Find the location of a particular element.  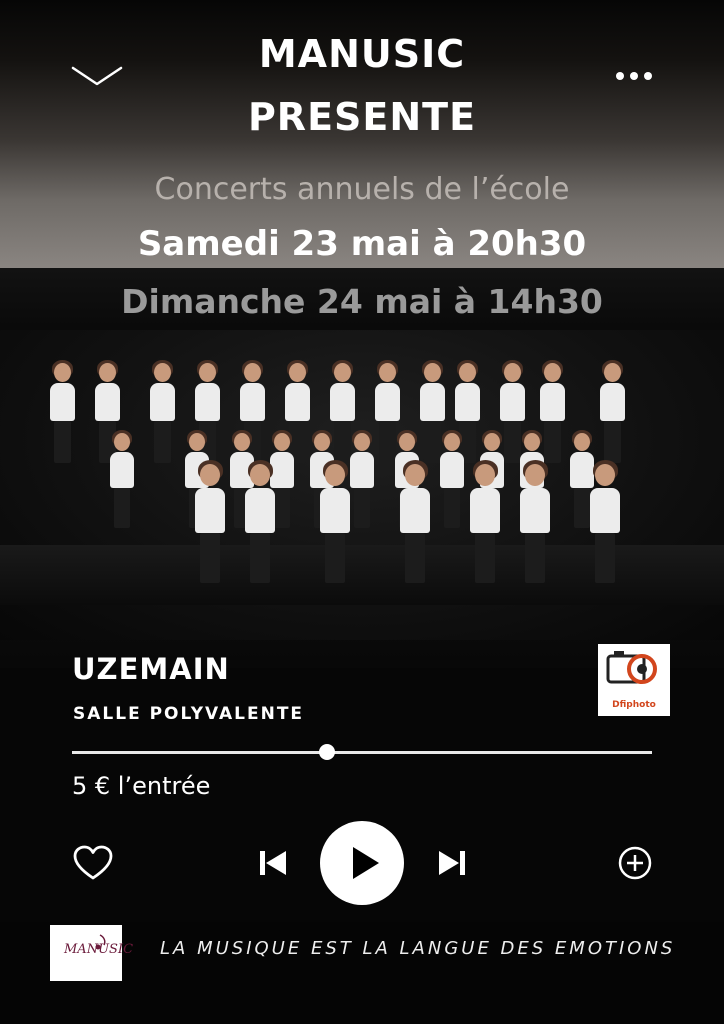

progress-knob is located at coordinates (327, 752).